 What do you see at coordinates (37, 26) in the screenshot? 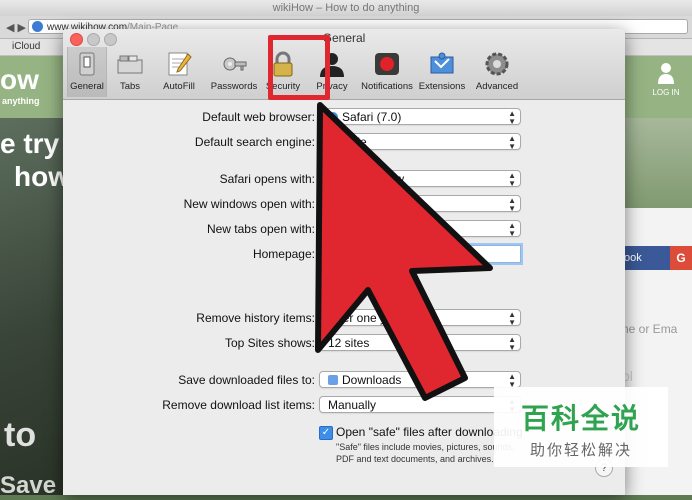
I see `globe-icon` at bounding box center [37, 26].